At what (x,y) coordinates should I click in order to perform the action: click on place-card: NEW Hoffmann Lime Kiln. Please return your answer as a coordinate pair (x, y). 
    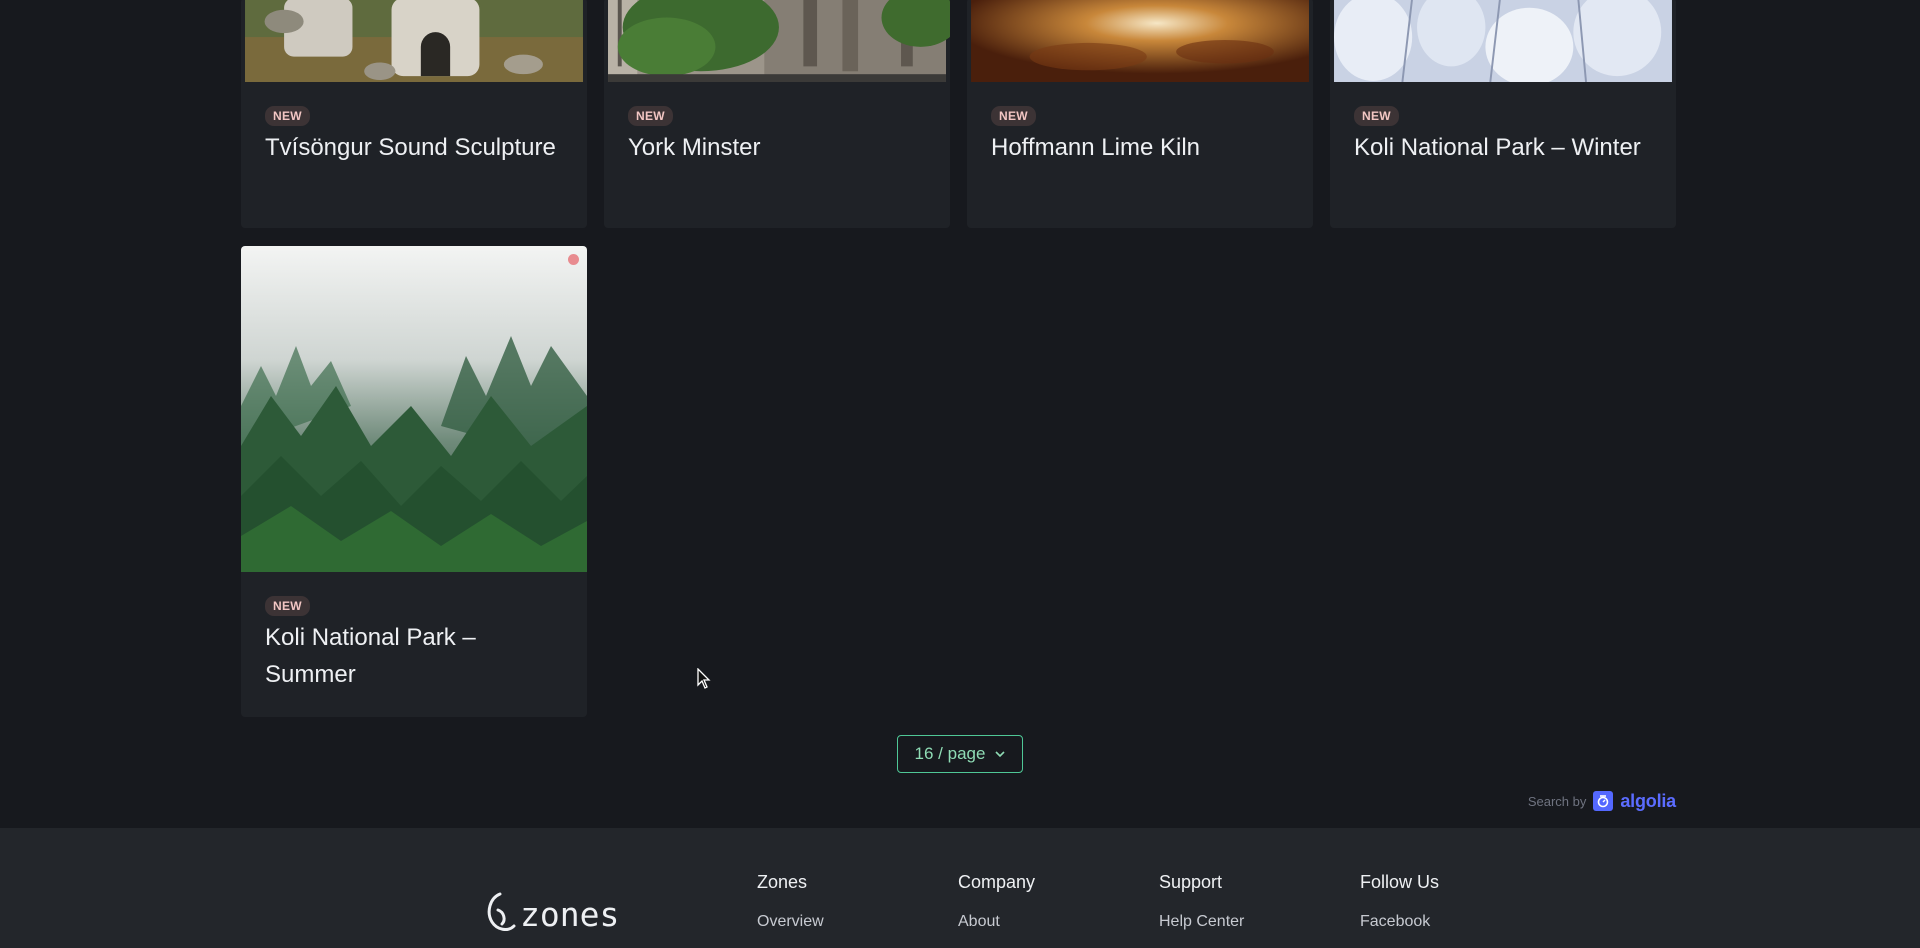
    Looking at the image, I should click on (1140, 114).